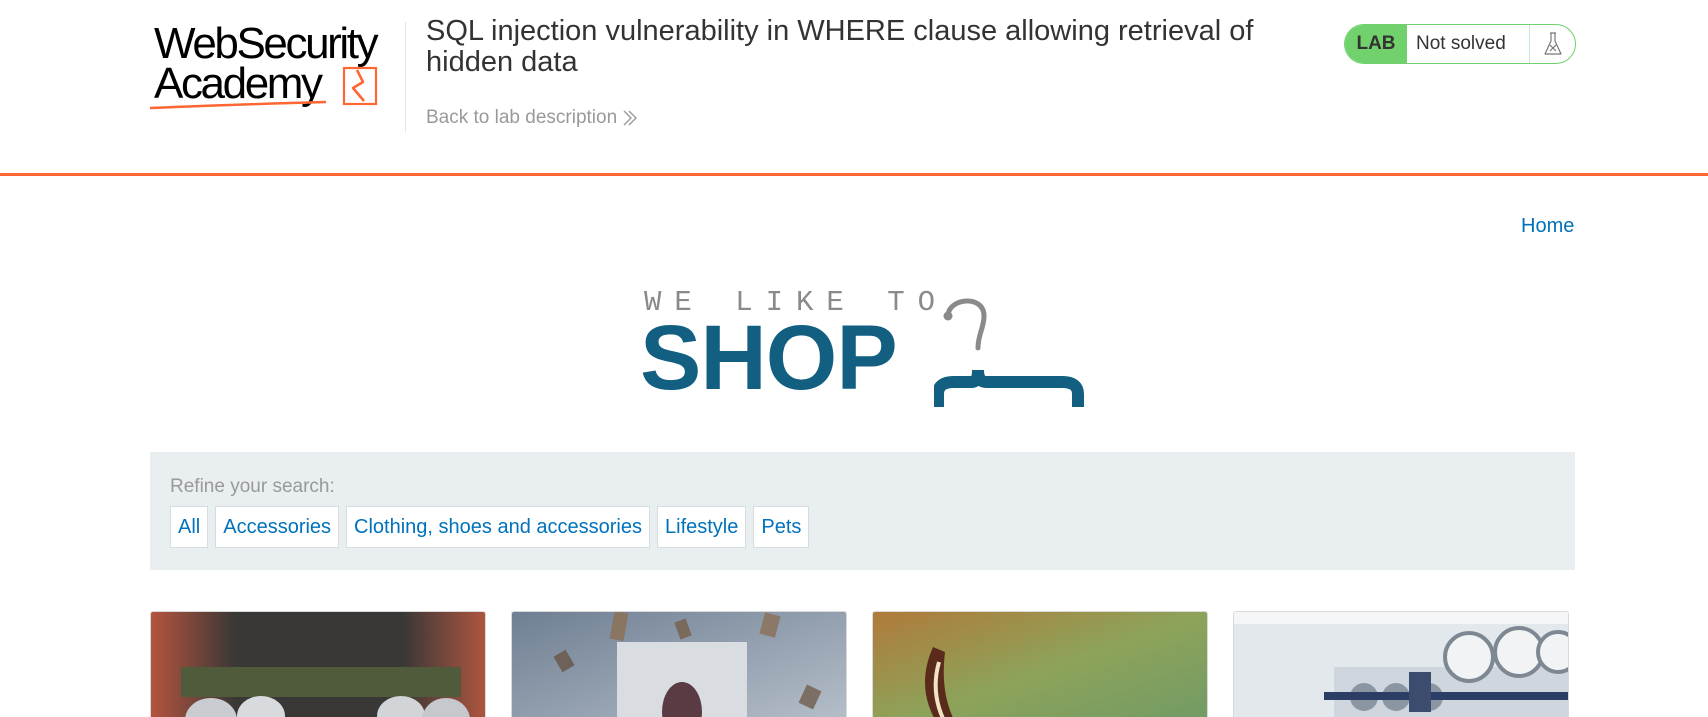 The width and height of the screenshot is (1708, 717). I want to click on filter-tag-lifestyle: Lifestyle, so click(702, 527).